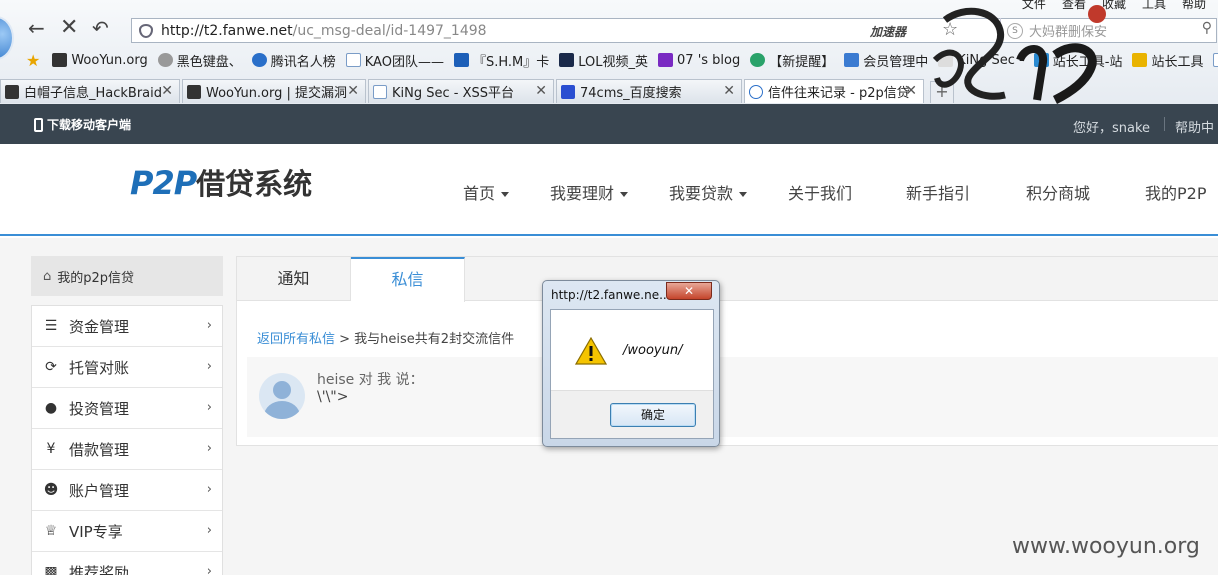 The image size is (1218, 575). Describe the element at coordinates (100, 60) in the screenshot. I see `bookmark-item: WooYun.org` at that location.